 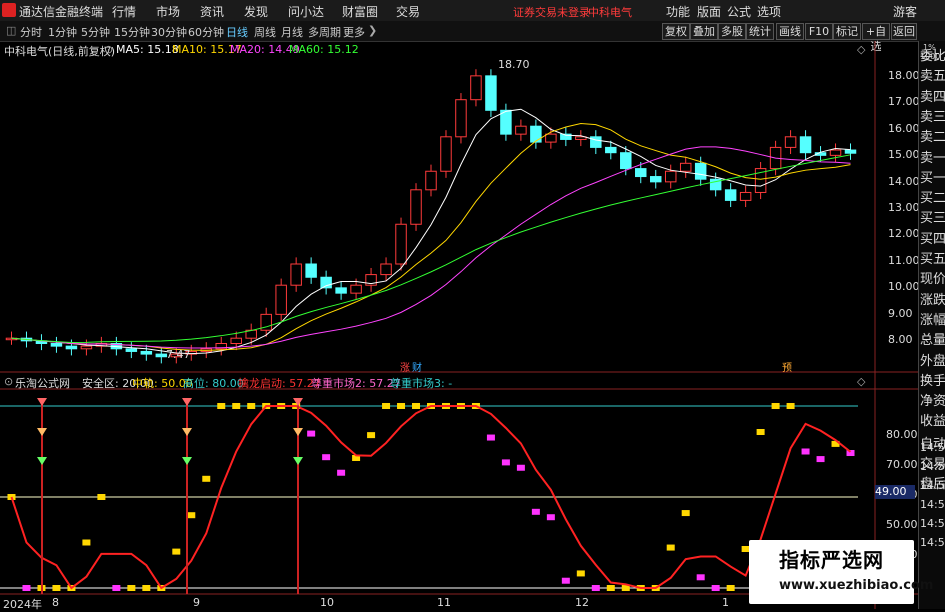 What do you see at coordinates (514, 64) in the screenshot?
I see `high-price-label: 18.70` at bounding box center [514, 64].